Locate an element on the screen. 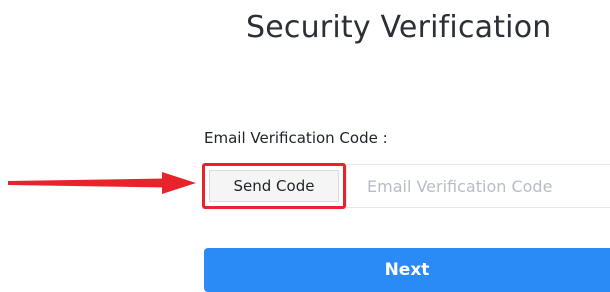  next-button: Next is located at coordinates (407, 270).